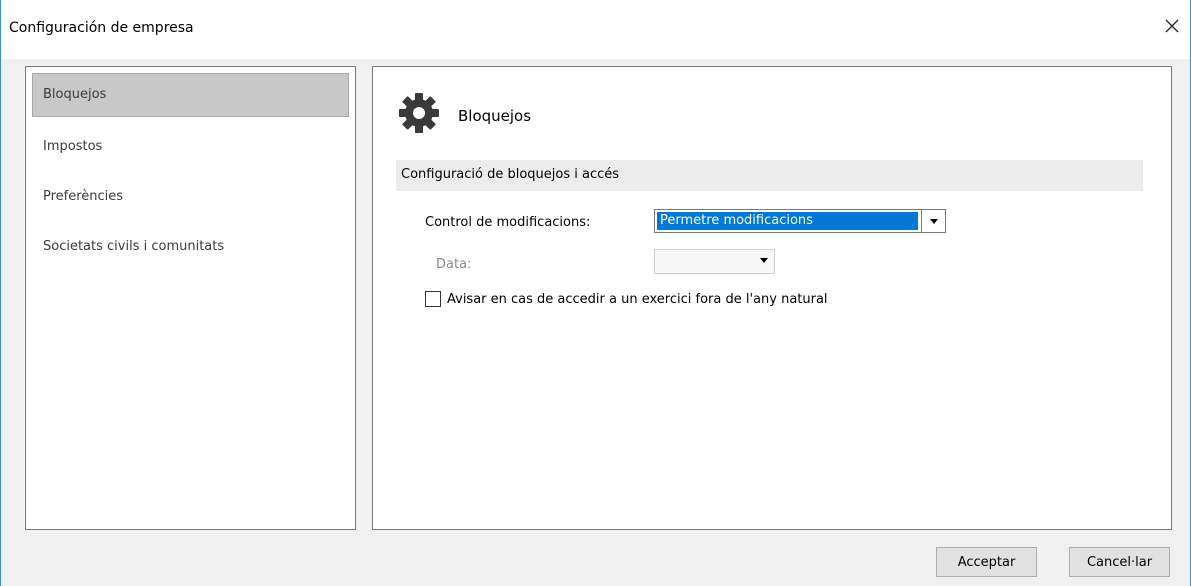  Describe the element at coordinates (190, 95) in the screenshot. I see `nav-item-bloquejos: Bloquejos` at that location.